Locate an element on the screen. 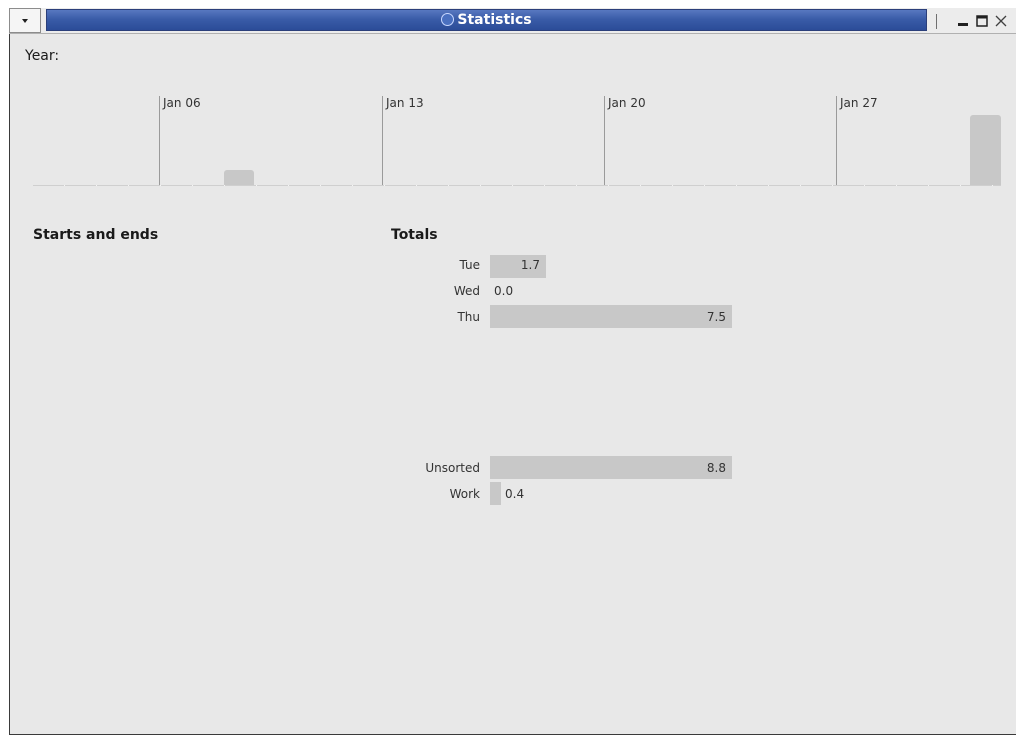  week-label-jan13: Jan 13 is located at coordinates (403, 141).